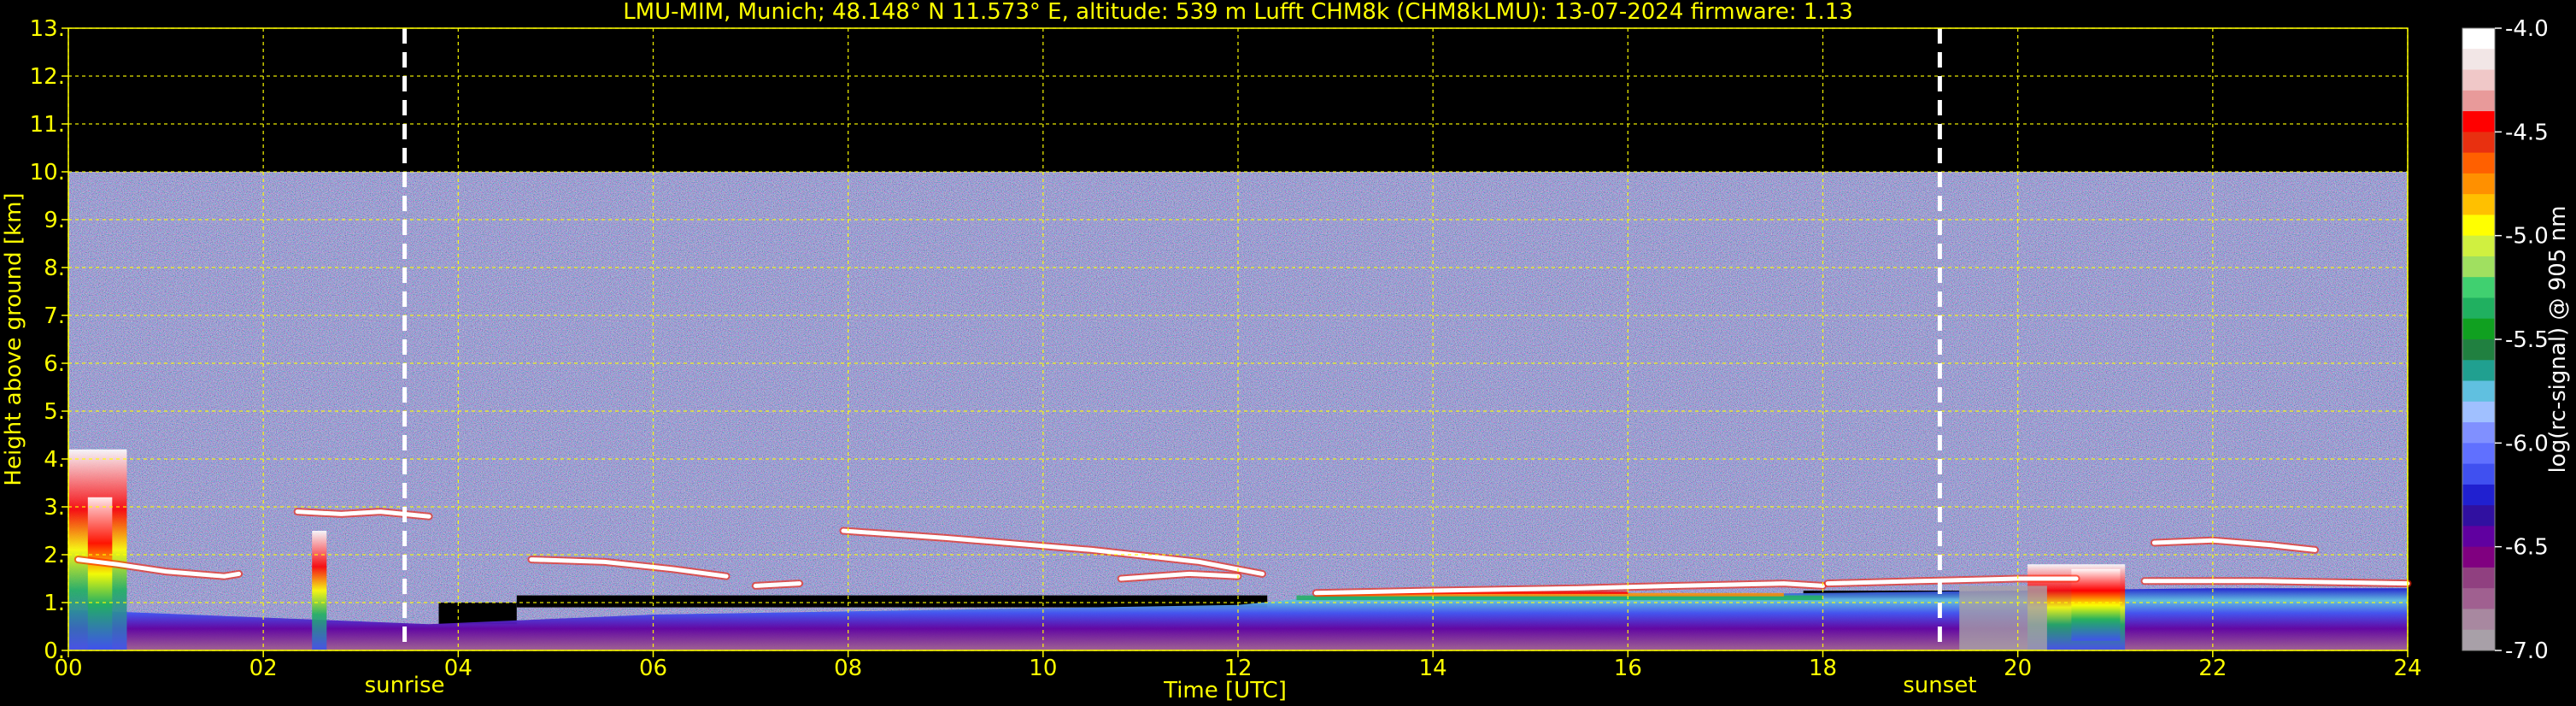 The image size is (2576, 706). Describe the element at coordinates (54, 555) in the screenshot. I see `y-tick-label: 2.` at that location.